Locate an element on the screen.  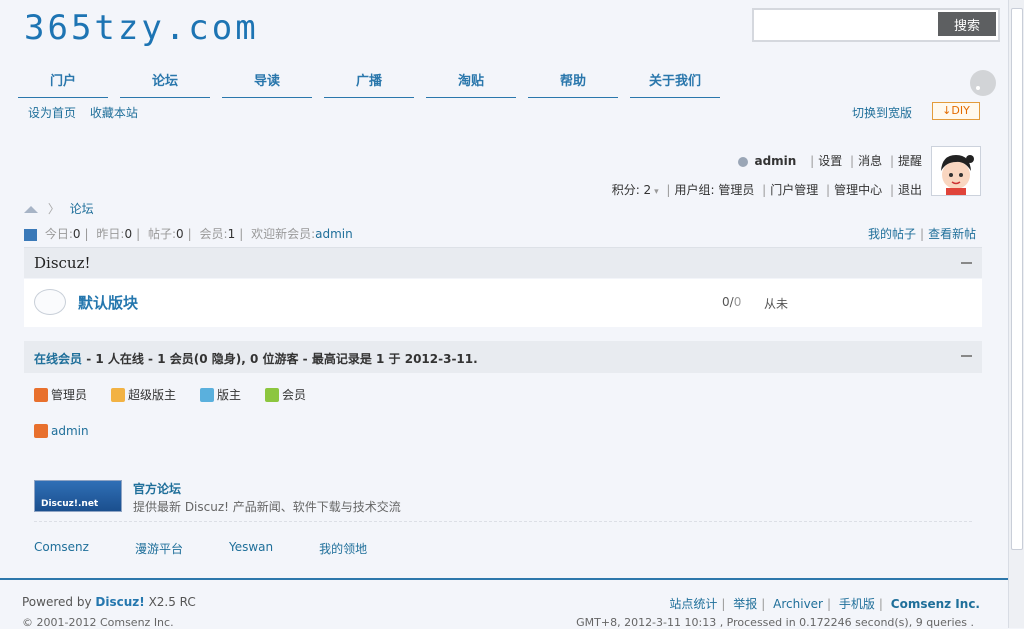
user-menu-row2: 积分: 2 ▾ | 用户组: 管理员 | 门户管理 | 管理中心 | 退出 is located at coordinates (766, 190).